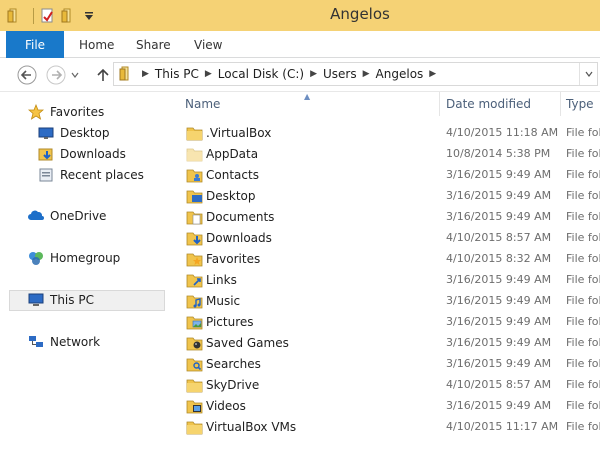 The image size is (600, 452). I want to click on nav-item-label: Homegroup, so click(85, 258).